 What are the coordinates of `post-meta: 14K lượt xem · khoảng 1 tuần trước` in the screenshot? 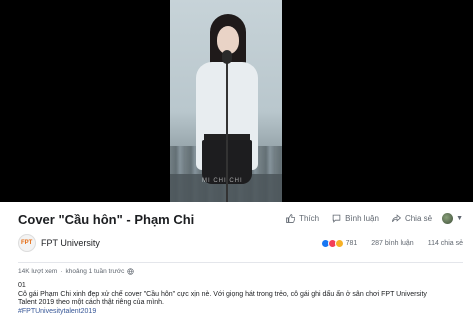 It's located at (76, 271).